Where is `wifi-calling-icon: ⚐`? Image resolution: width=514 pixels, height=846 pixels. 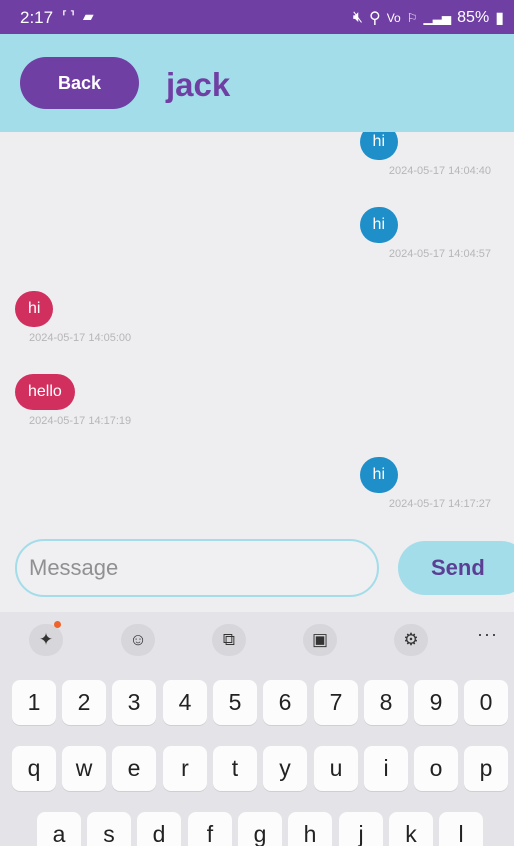
wifi-calling-icon: ⚐ is located at coordinates (412, 18).